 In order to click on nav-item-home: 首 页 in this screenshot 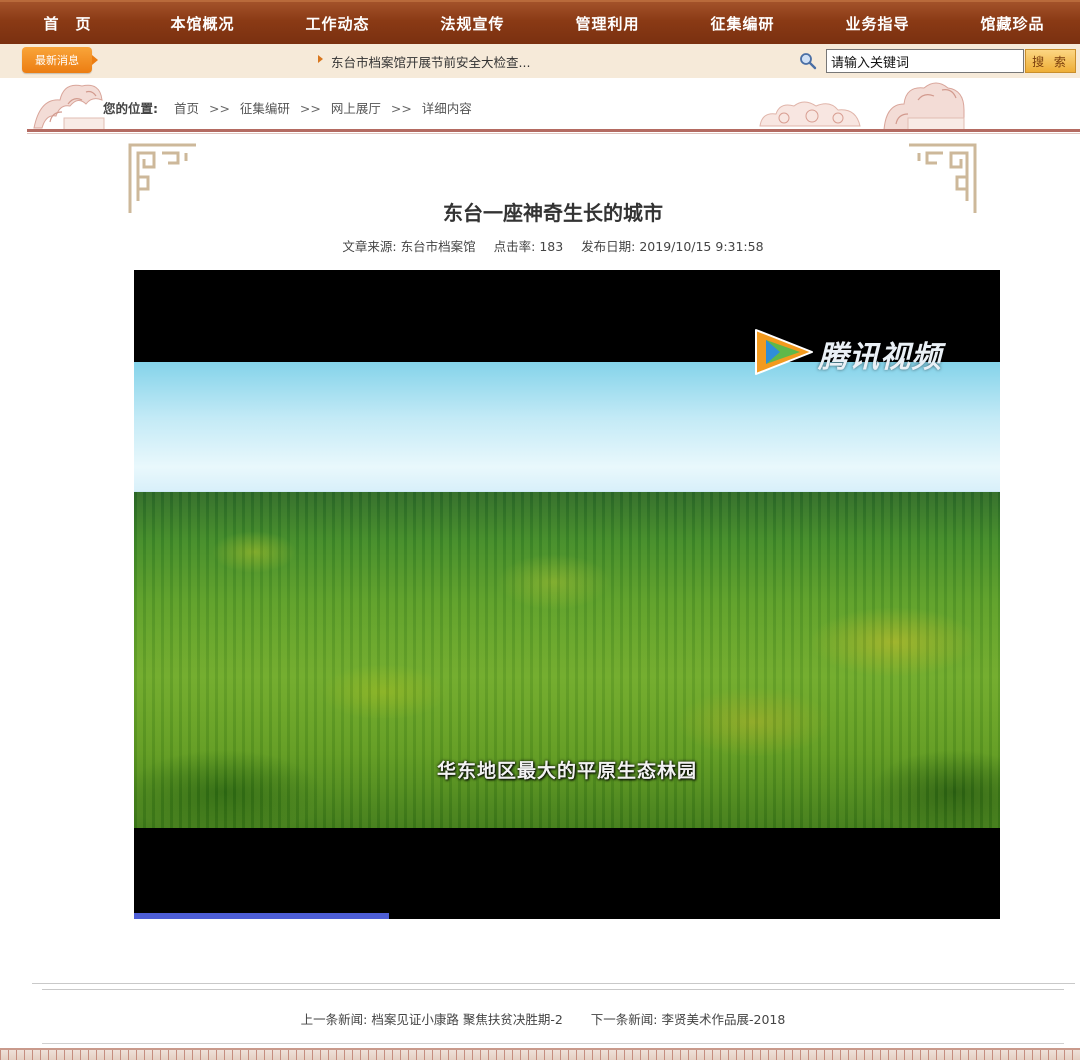, I will do `click(67, 23)`.